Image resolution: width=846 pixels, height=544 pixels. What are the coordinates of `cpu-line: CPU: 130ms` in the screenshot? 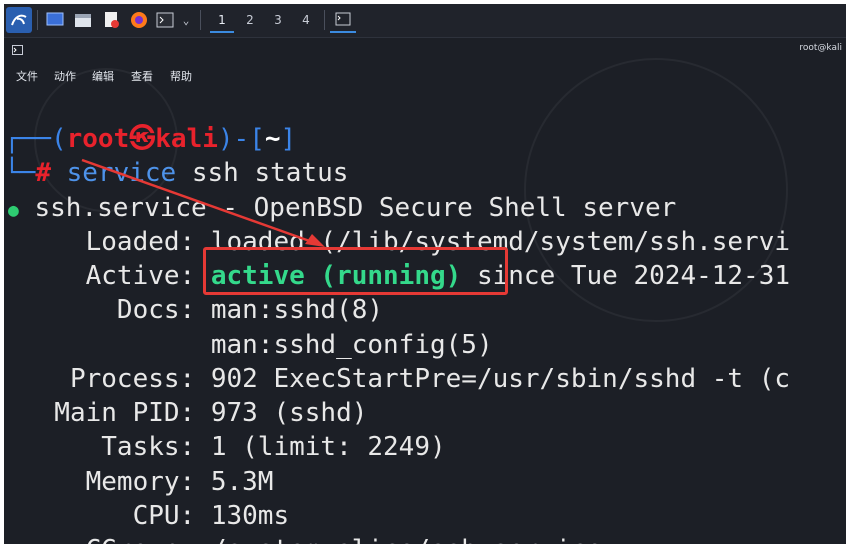 It's located at (156, 516).